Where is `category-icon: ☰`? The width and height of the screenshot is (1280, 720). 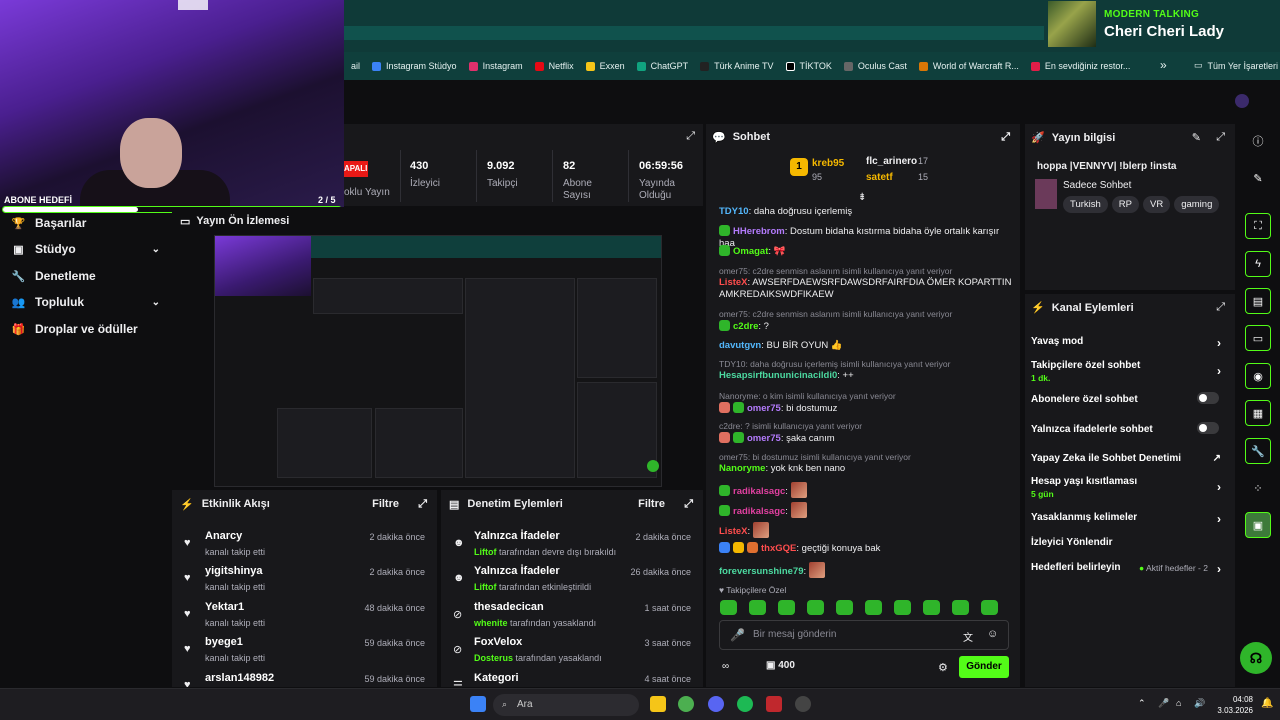 category-icon: ☰ is located at coordinates (458, 683).